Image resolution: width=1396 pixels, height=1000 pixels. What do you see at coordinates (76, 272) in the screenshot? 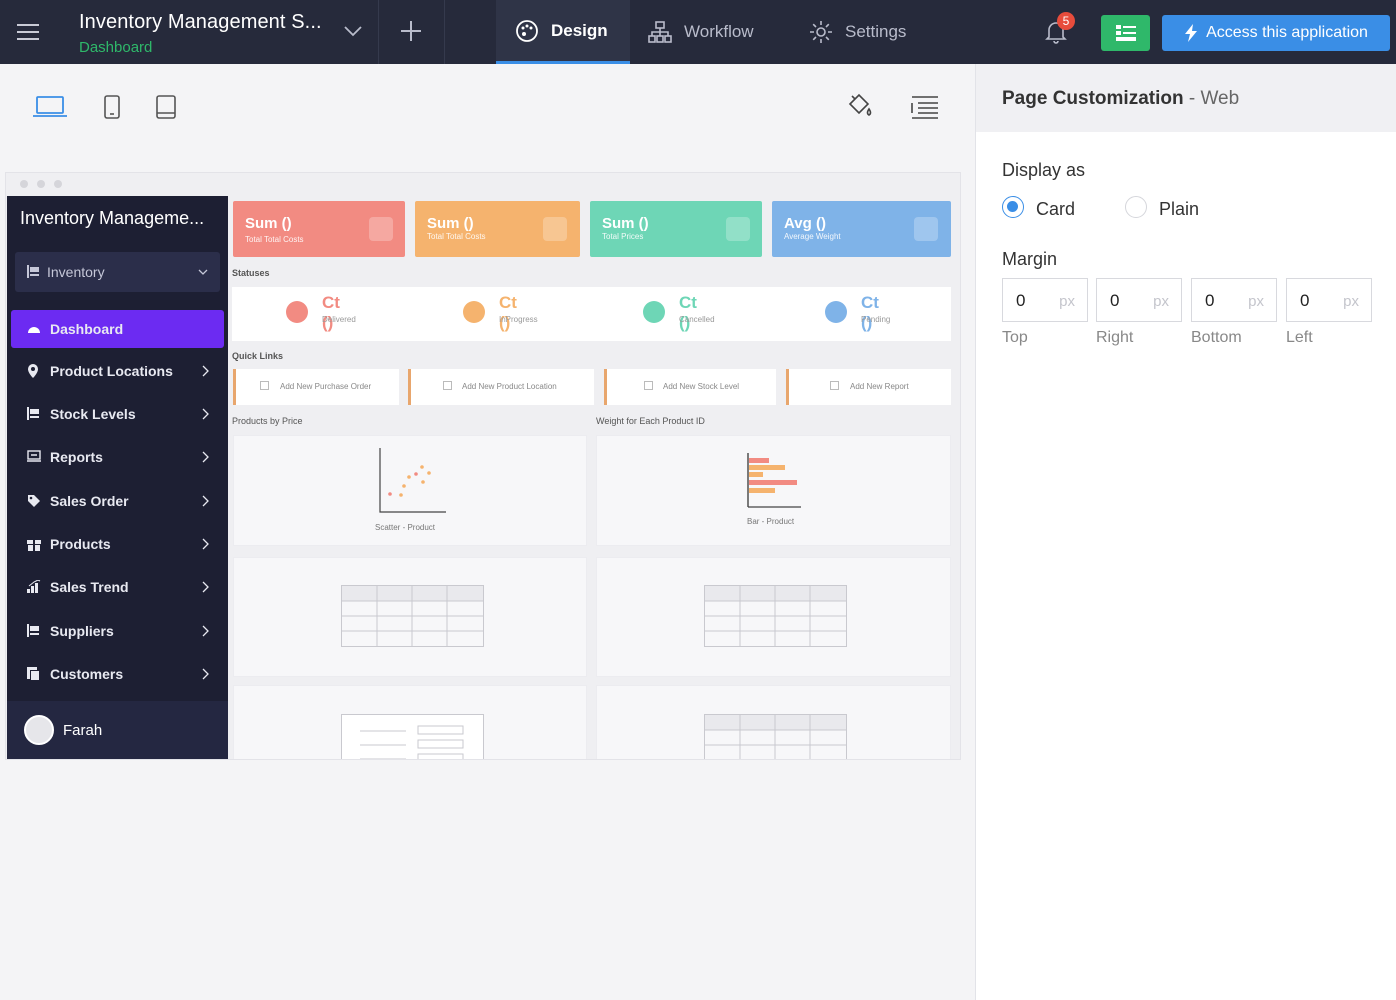
I see `section-select-value: Inventory` at bounding box center [76, 272].